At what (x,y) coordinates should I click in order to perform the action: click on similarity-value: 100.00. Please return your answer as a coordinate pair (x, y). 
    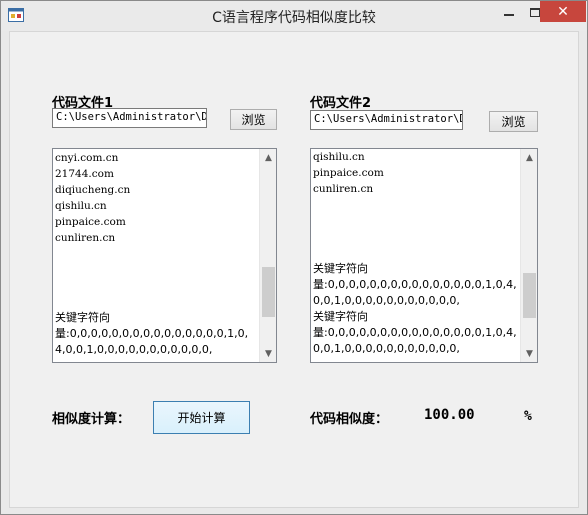
    Looking at the image, I should click on (449, 415).